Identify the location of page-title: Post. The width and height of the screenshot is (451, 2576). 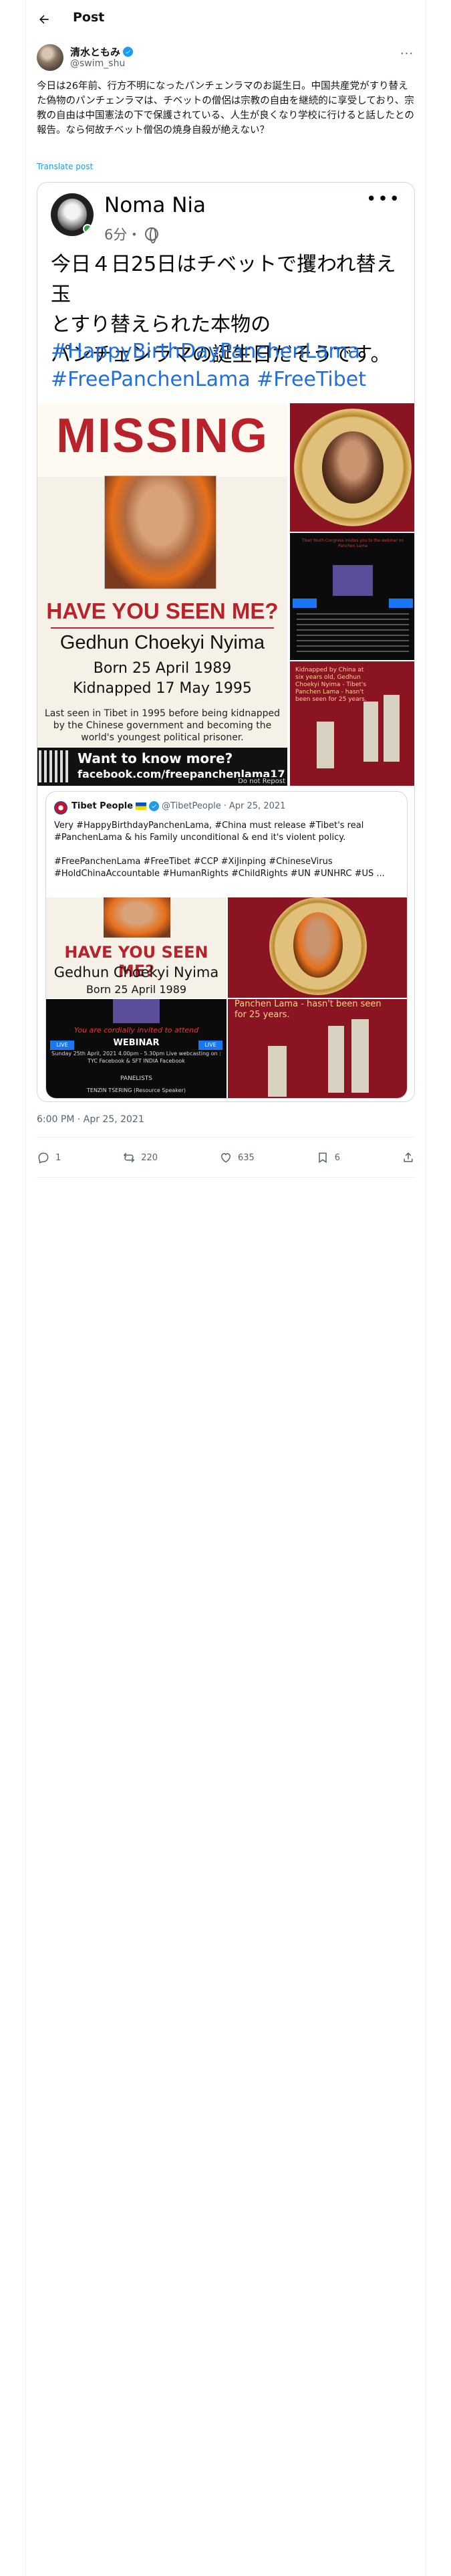
(89, 17).